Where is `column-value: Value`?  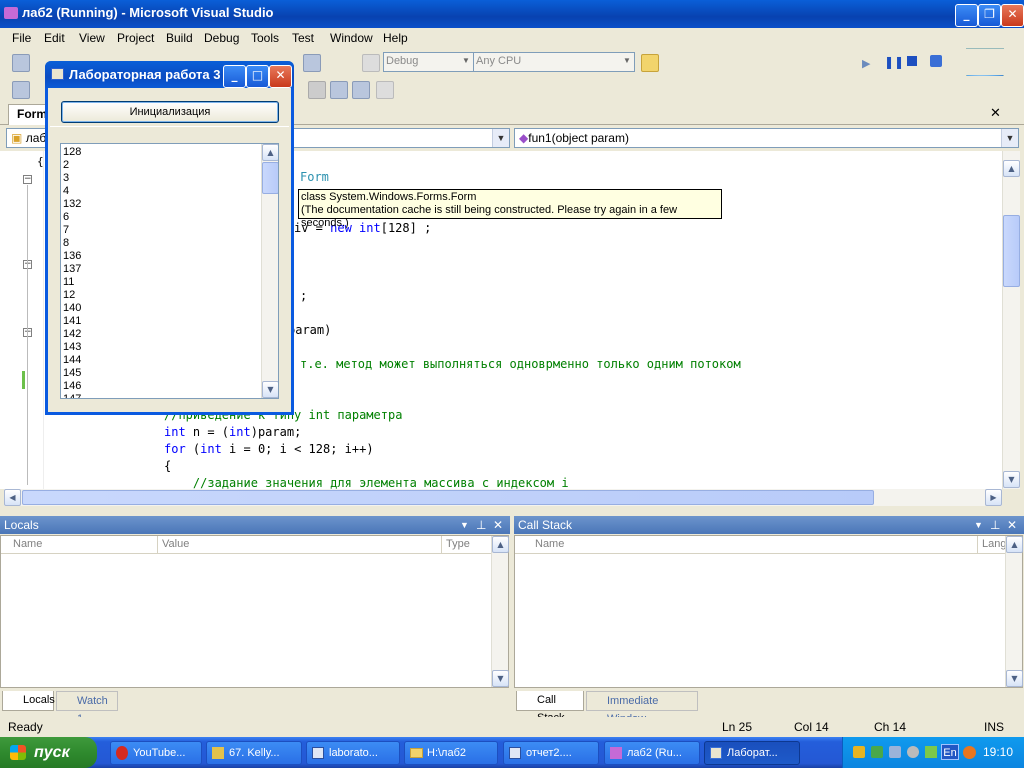 column-value: Value is located at coordinates (173, 544).